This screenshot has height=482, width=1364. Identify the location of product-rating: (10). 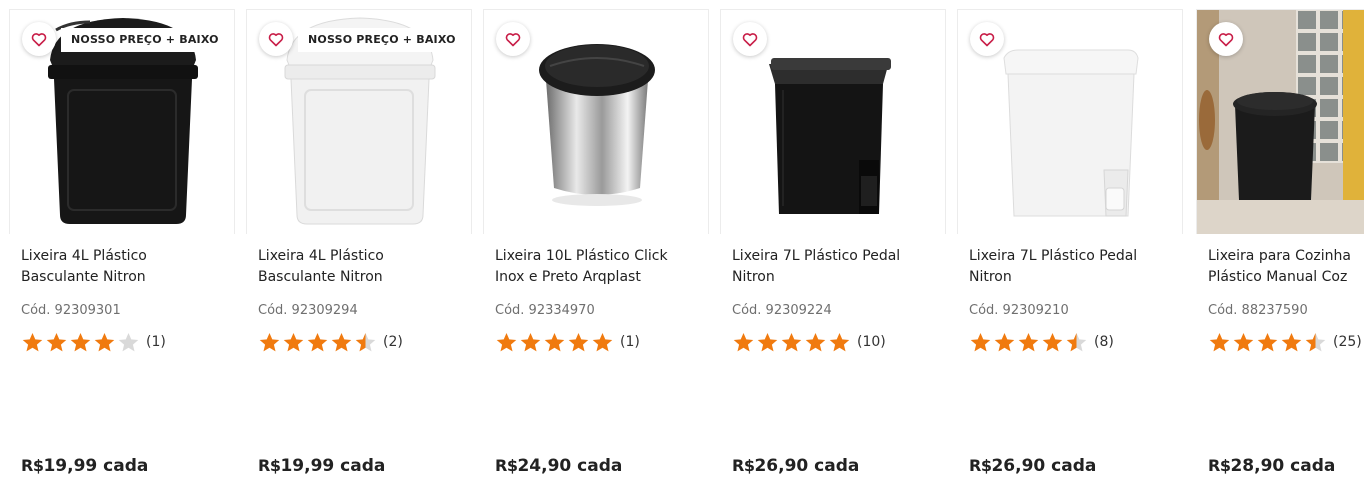
(809, 342).